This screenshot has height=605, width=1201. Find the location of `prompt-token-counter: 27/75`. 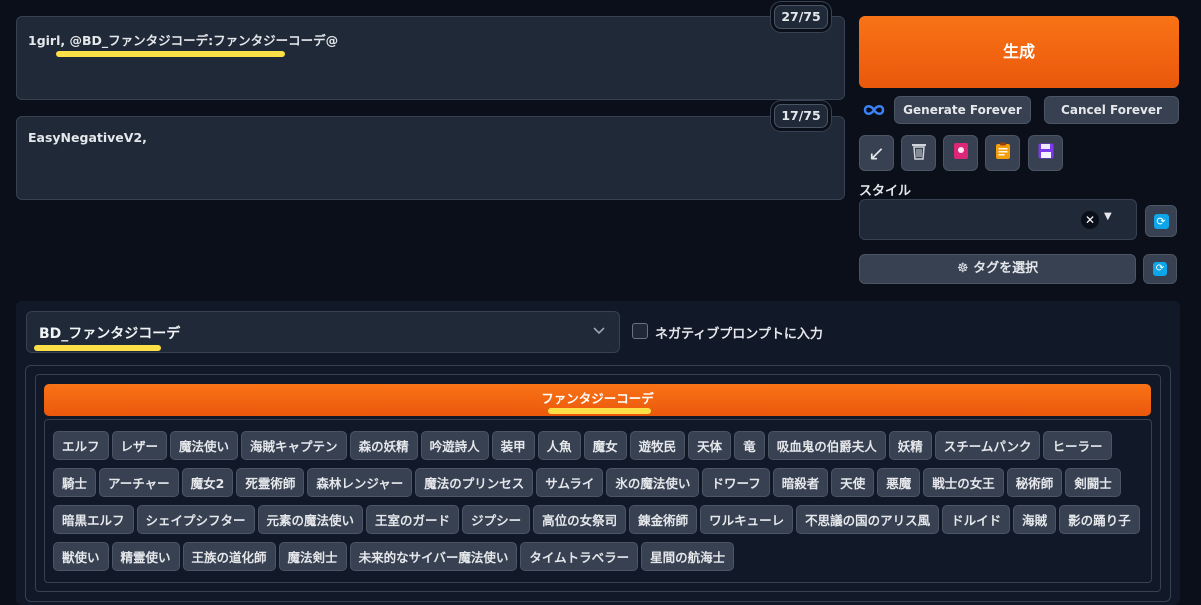

prompt-token-counter: 27/75 is located at coordinates (801, 17).